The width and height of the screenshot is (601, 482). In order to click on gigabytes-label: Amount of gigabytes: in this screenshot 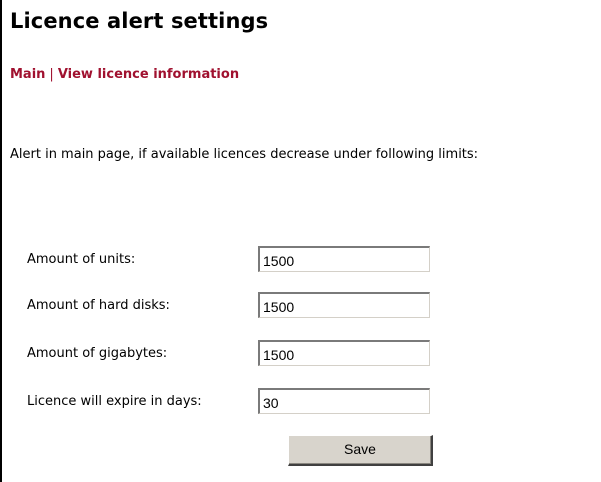, I will do `click(97, 353)`.